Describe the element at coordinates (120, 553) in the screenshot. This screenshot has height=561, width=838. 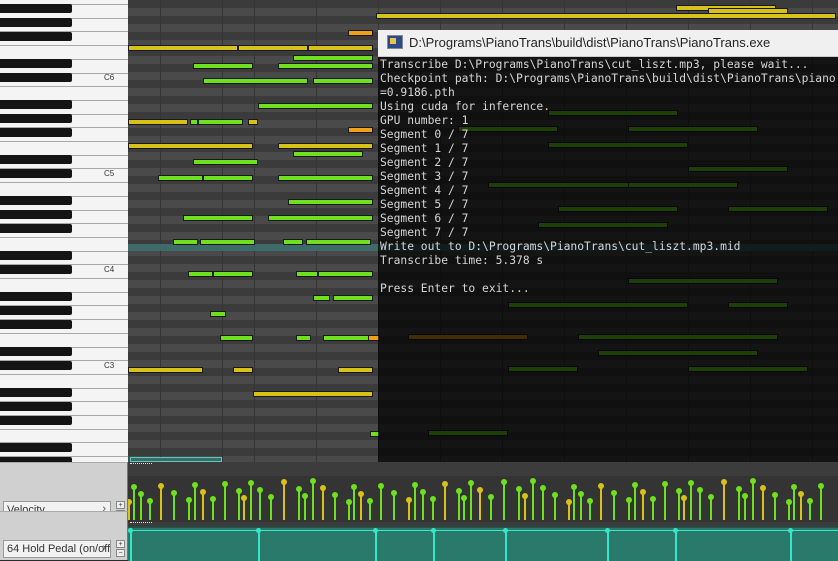
I see `remove-lane-button: −` at that location.